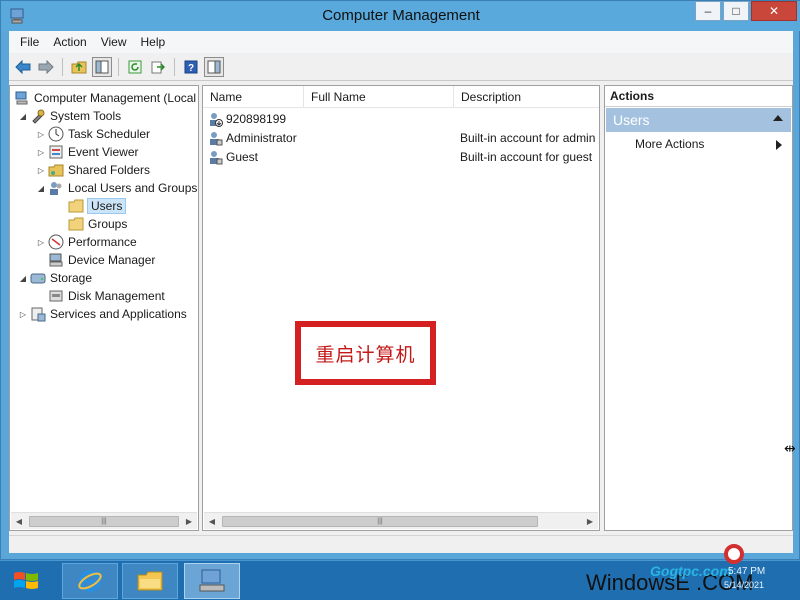 This screenshot has width=800, height=600. What do you see at coordinates (790, 448) in the screenshot?
I see `resize-cursor-icon: ⇹` at bounding box center [790, 448].